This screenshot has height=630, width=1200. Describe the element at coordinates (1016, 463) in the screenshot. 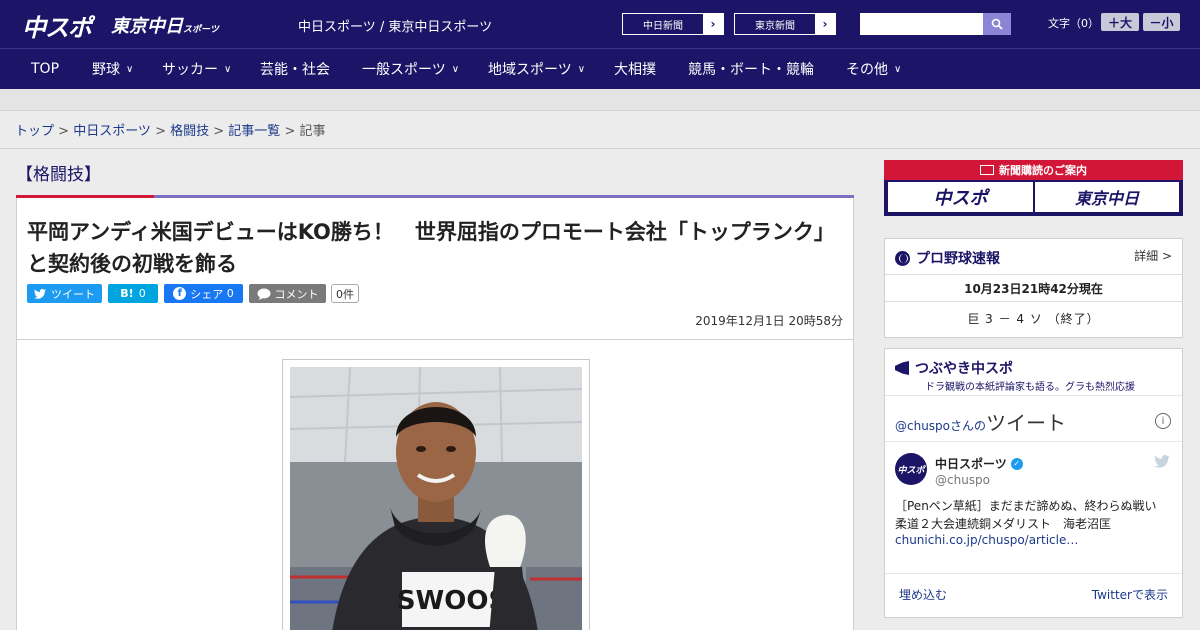

I see `verified-badge-icon: ✓` at that location.